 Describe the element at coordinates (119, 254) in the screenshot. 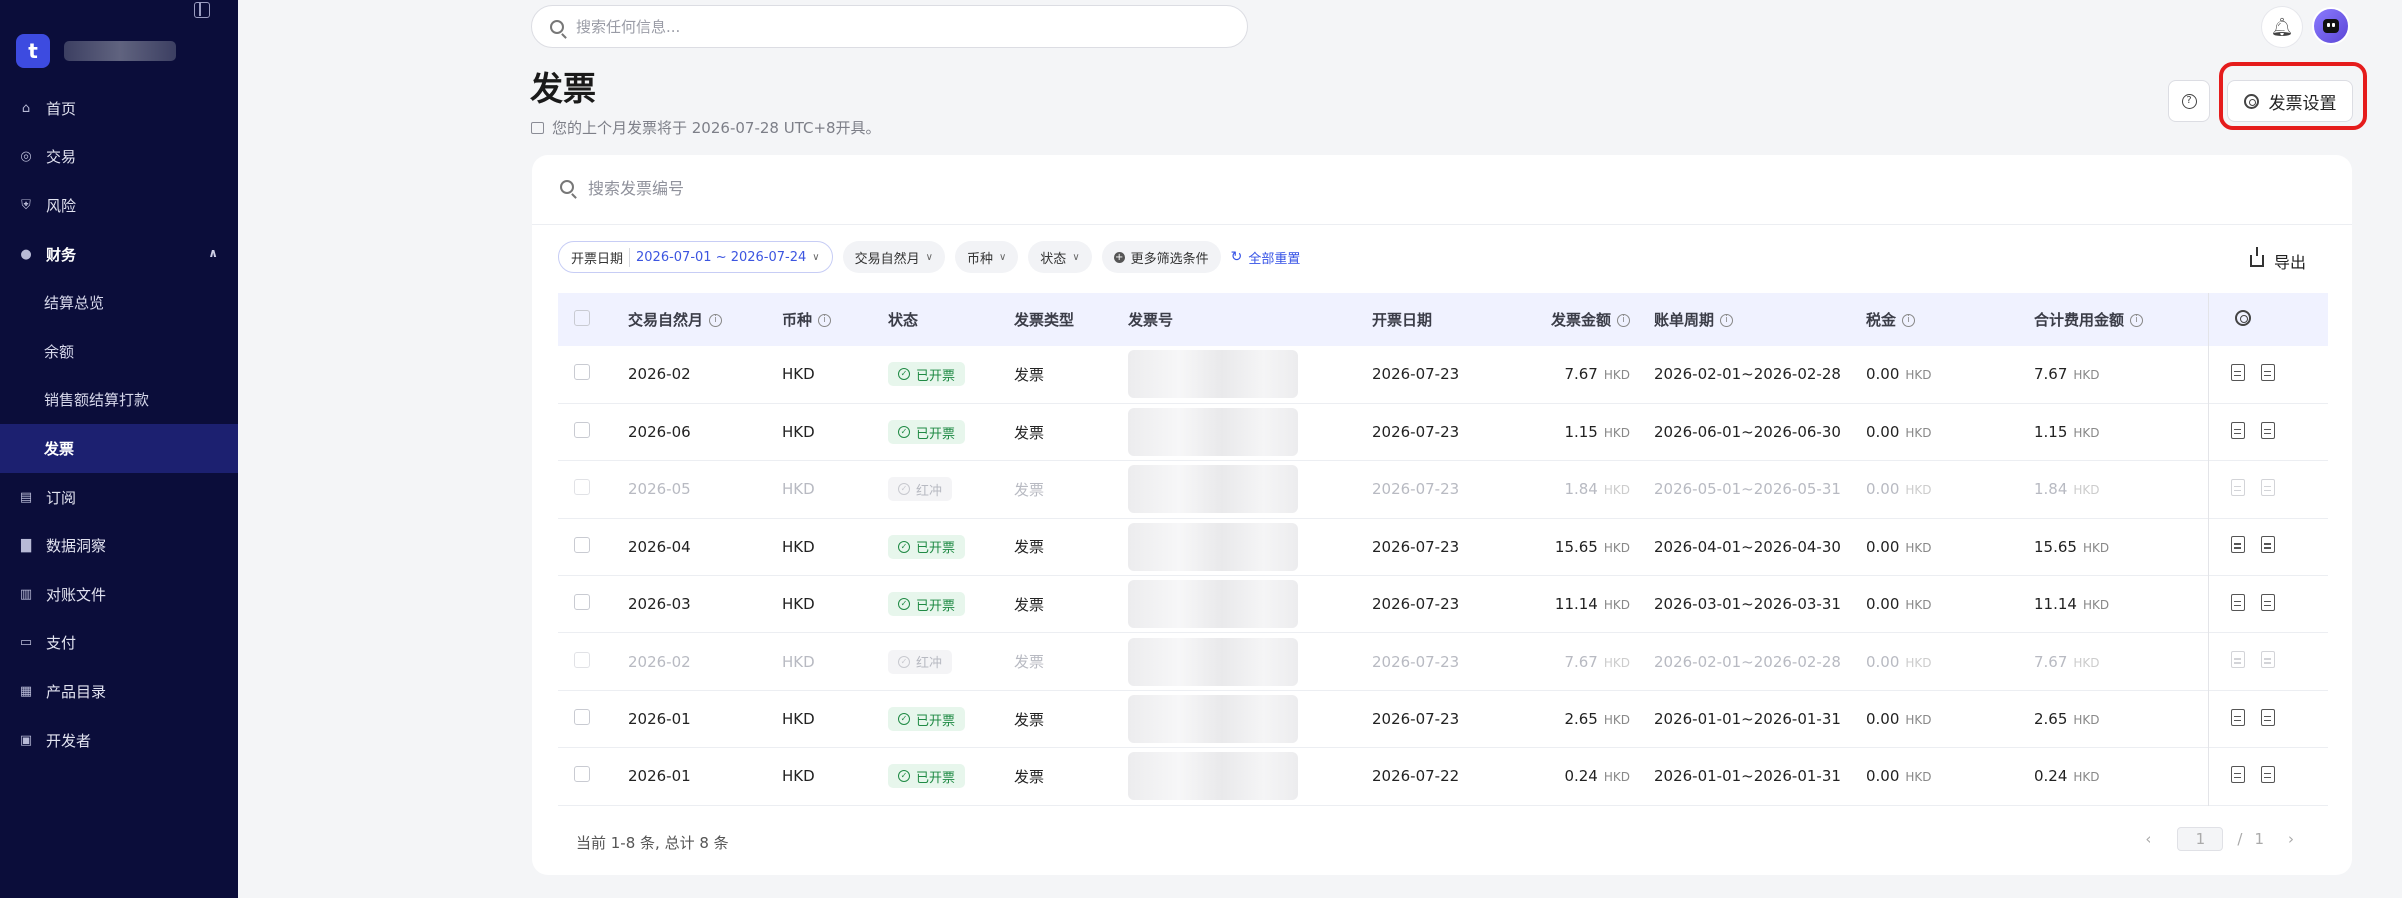

I see `sidebar-item: ● 财务 ∧` at that location.